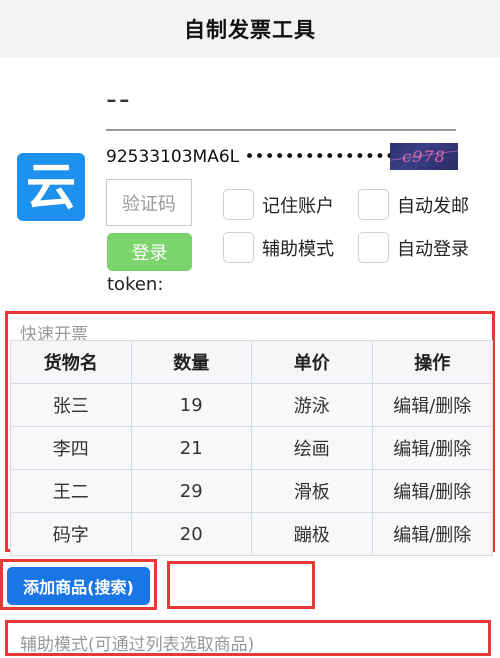 The image size is (500, 658). I want to click on app-logo: 云, so click(51, 187).